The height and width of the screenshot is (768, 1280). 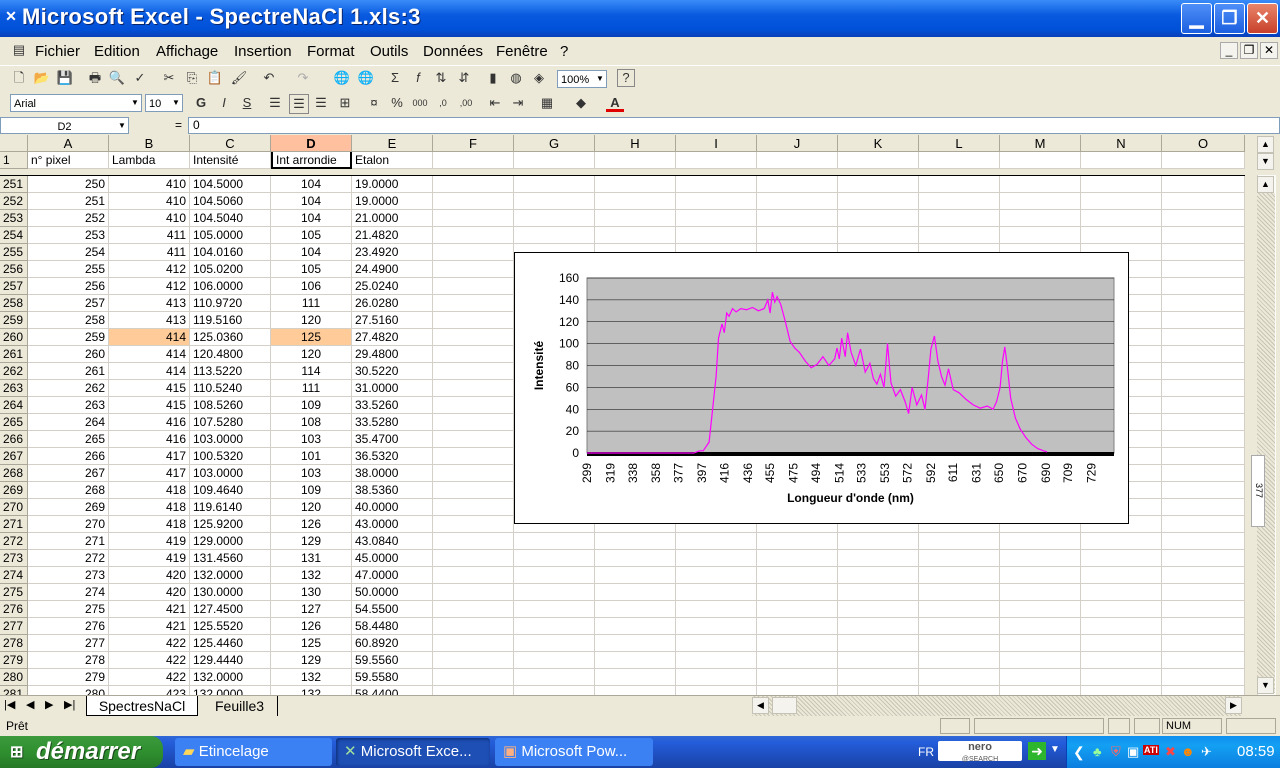 What do you see at coordinates (230, 303) in the screenshot?
I see `table-cell: 110.9720` at bounding box center [230, 303].